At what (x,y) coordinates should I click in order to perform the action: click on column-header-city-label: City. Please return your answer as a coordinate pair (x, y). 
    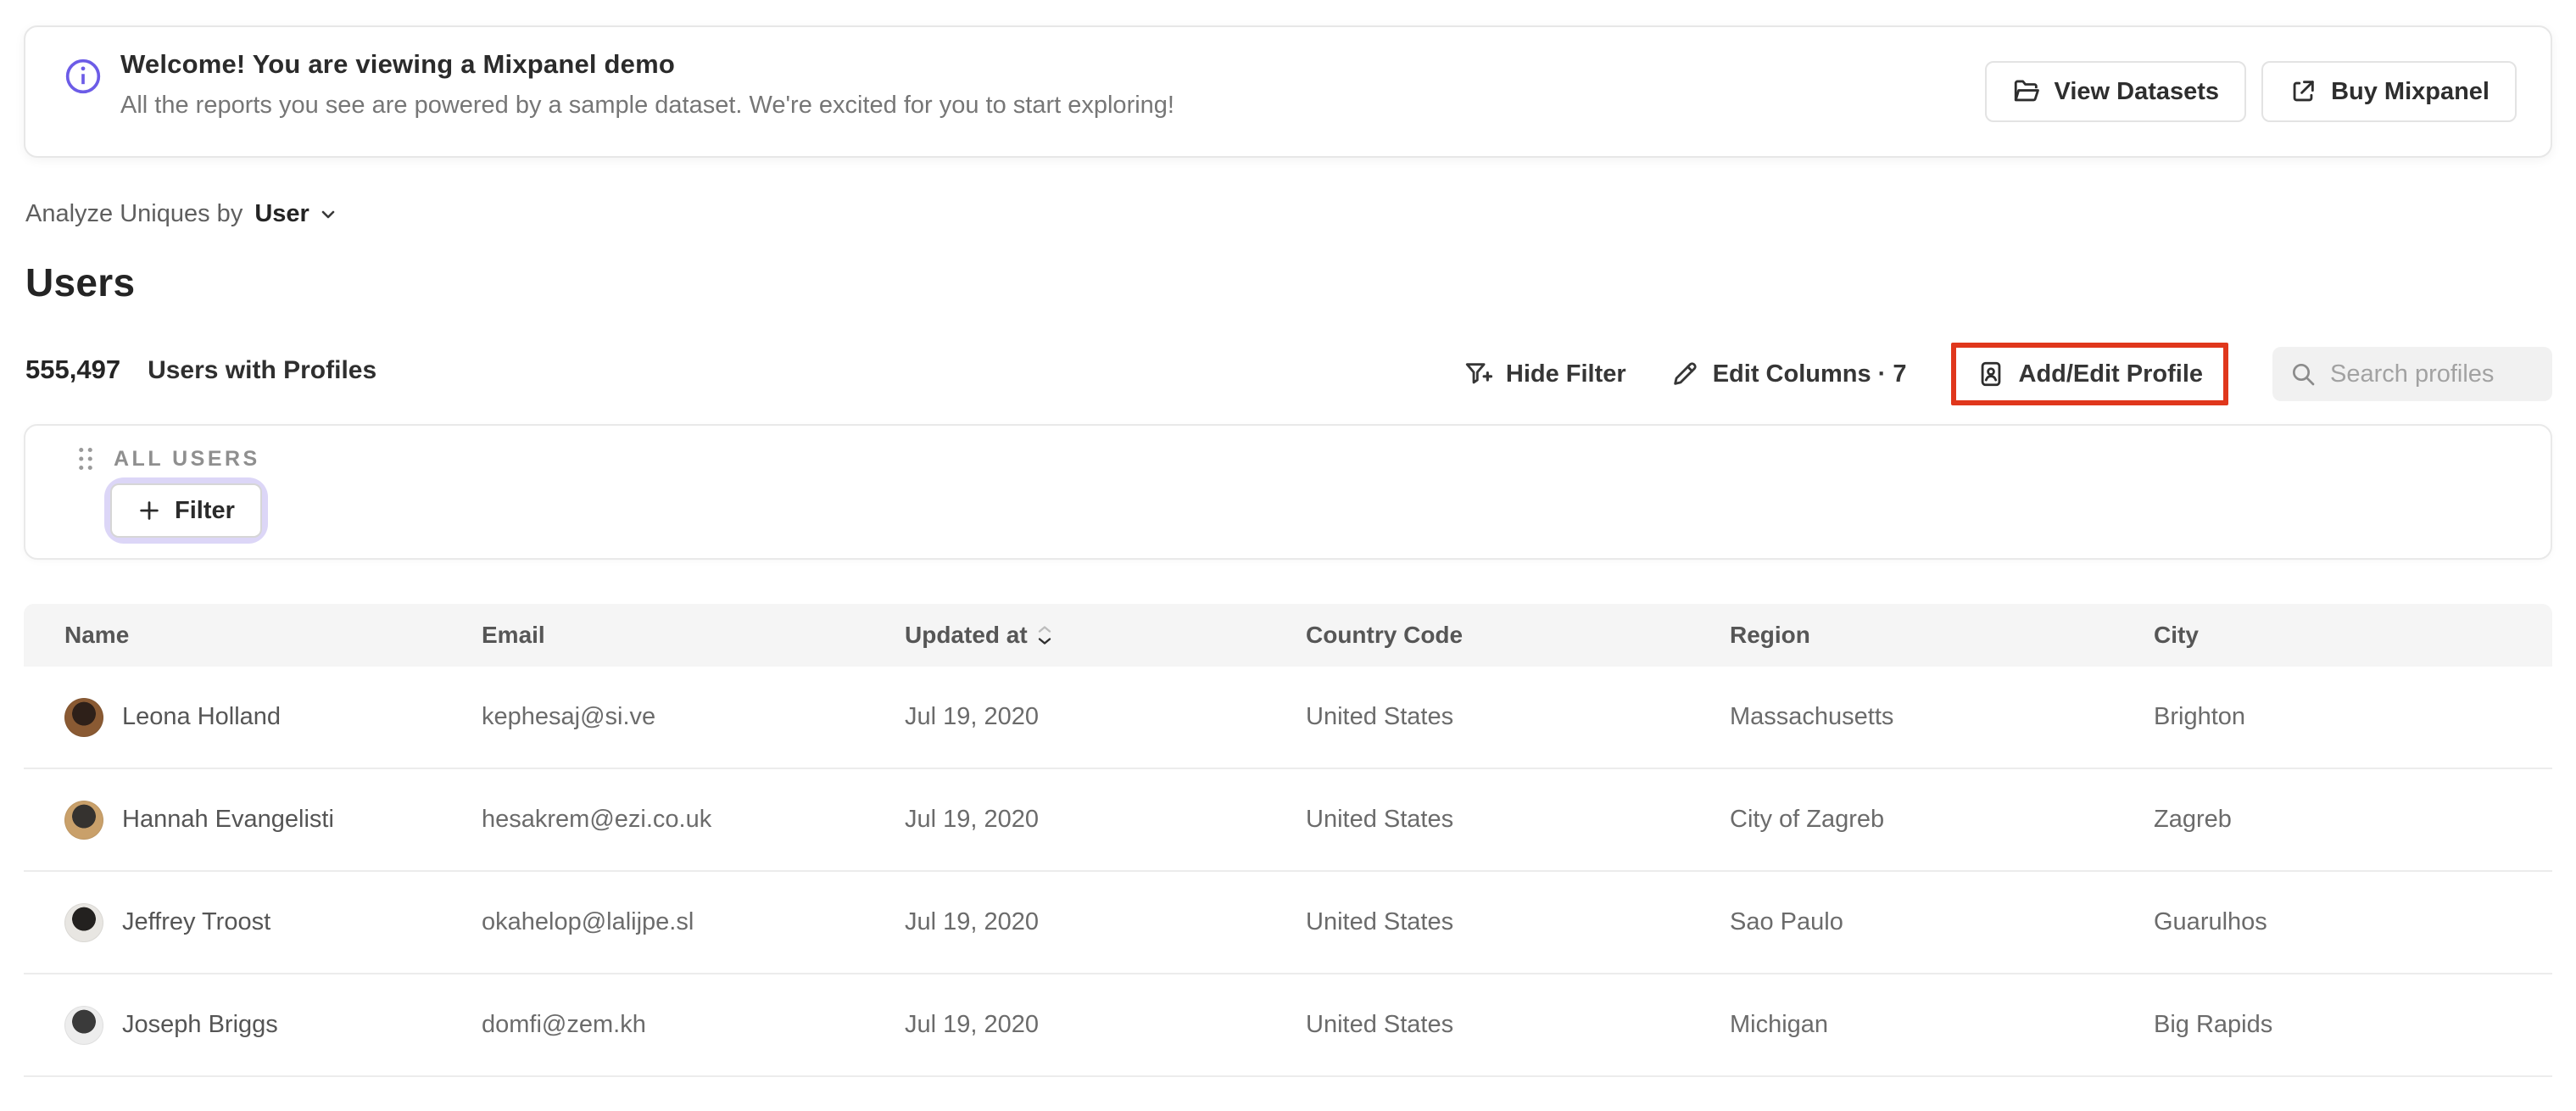
    Looking at the image, I should click on (2176, 635).